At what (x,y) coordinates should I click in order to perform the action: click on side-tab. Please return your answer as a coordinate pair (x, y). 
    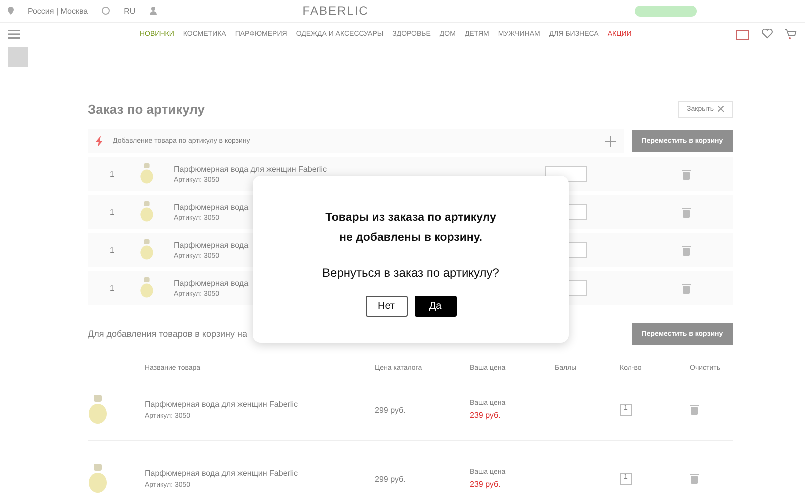
    Looking at the image, I should click on (18, 57).